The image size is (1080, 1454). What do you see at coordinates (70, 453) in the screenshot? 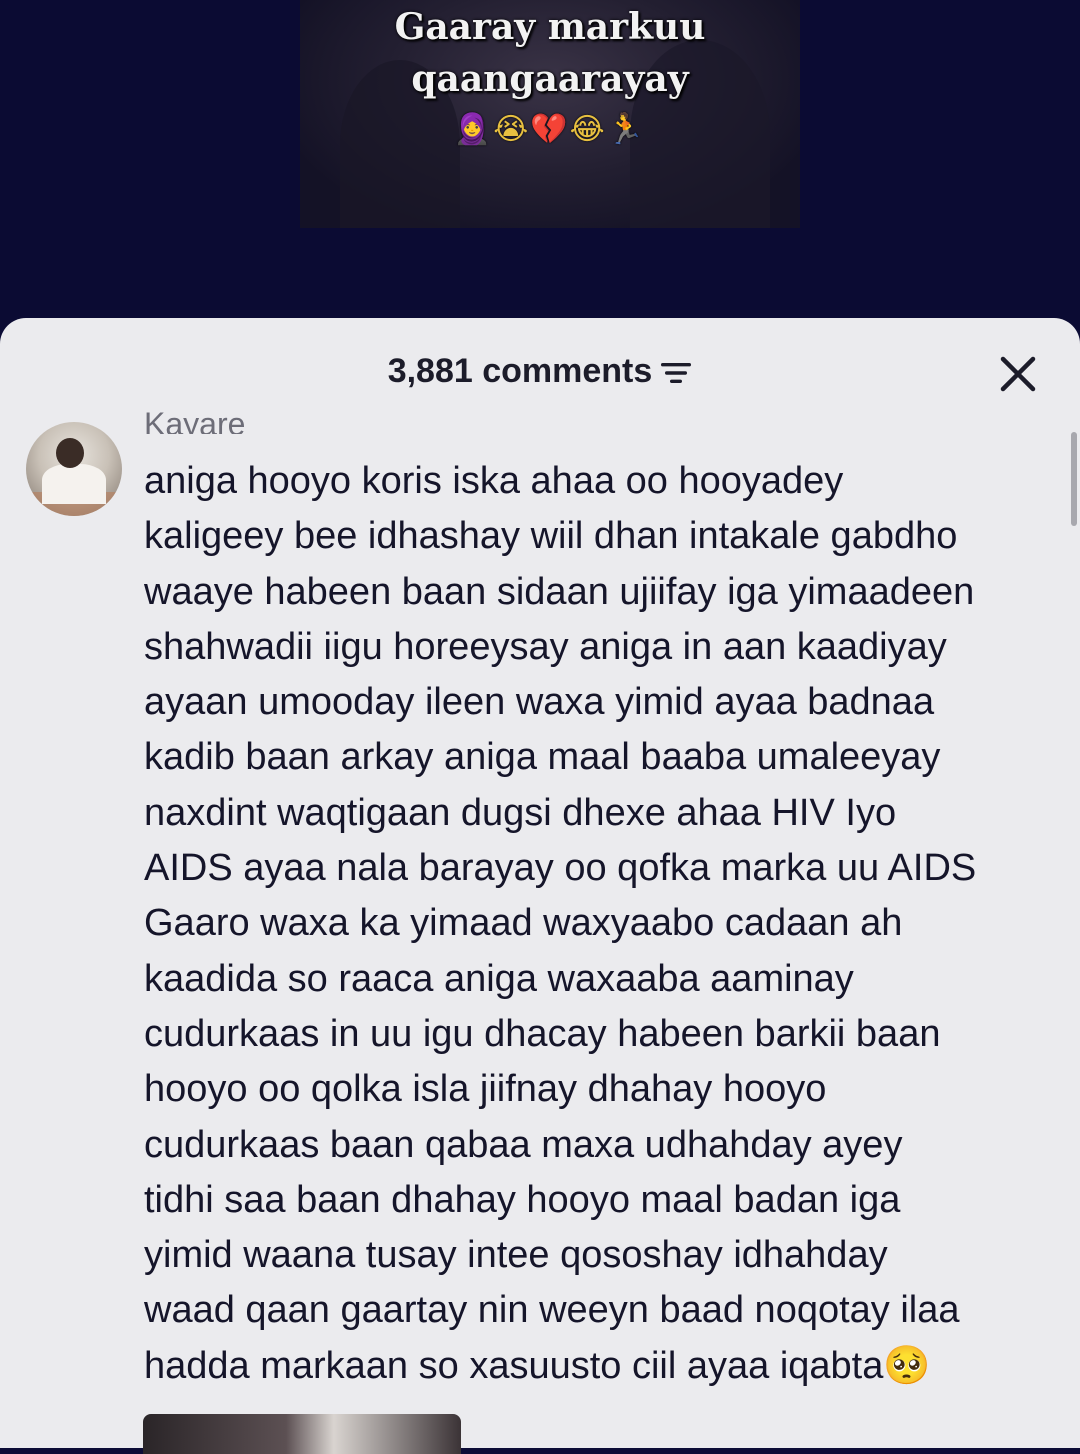
I see `avatar-head` at bounding box center [70, 453].